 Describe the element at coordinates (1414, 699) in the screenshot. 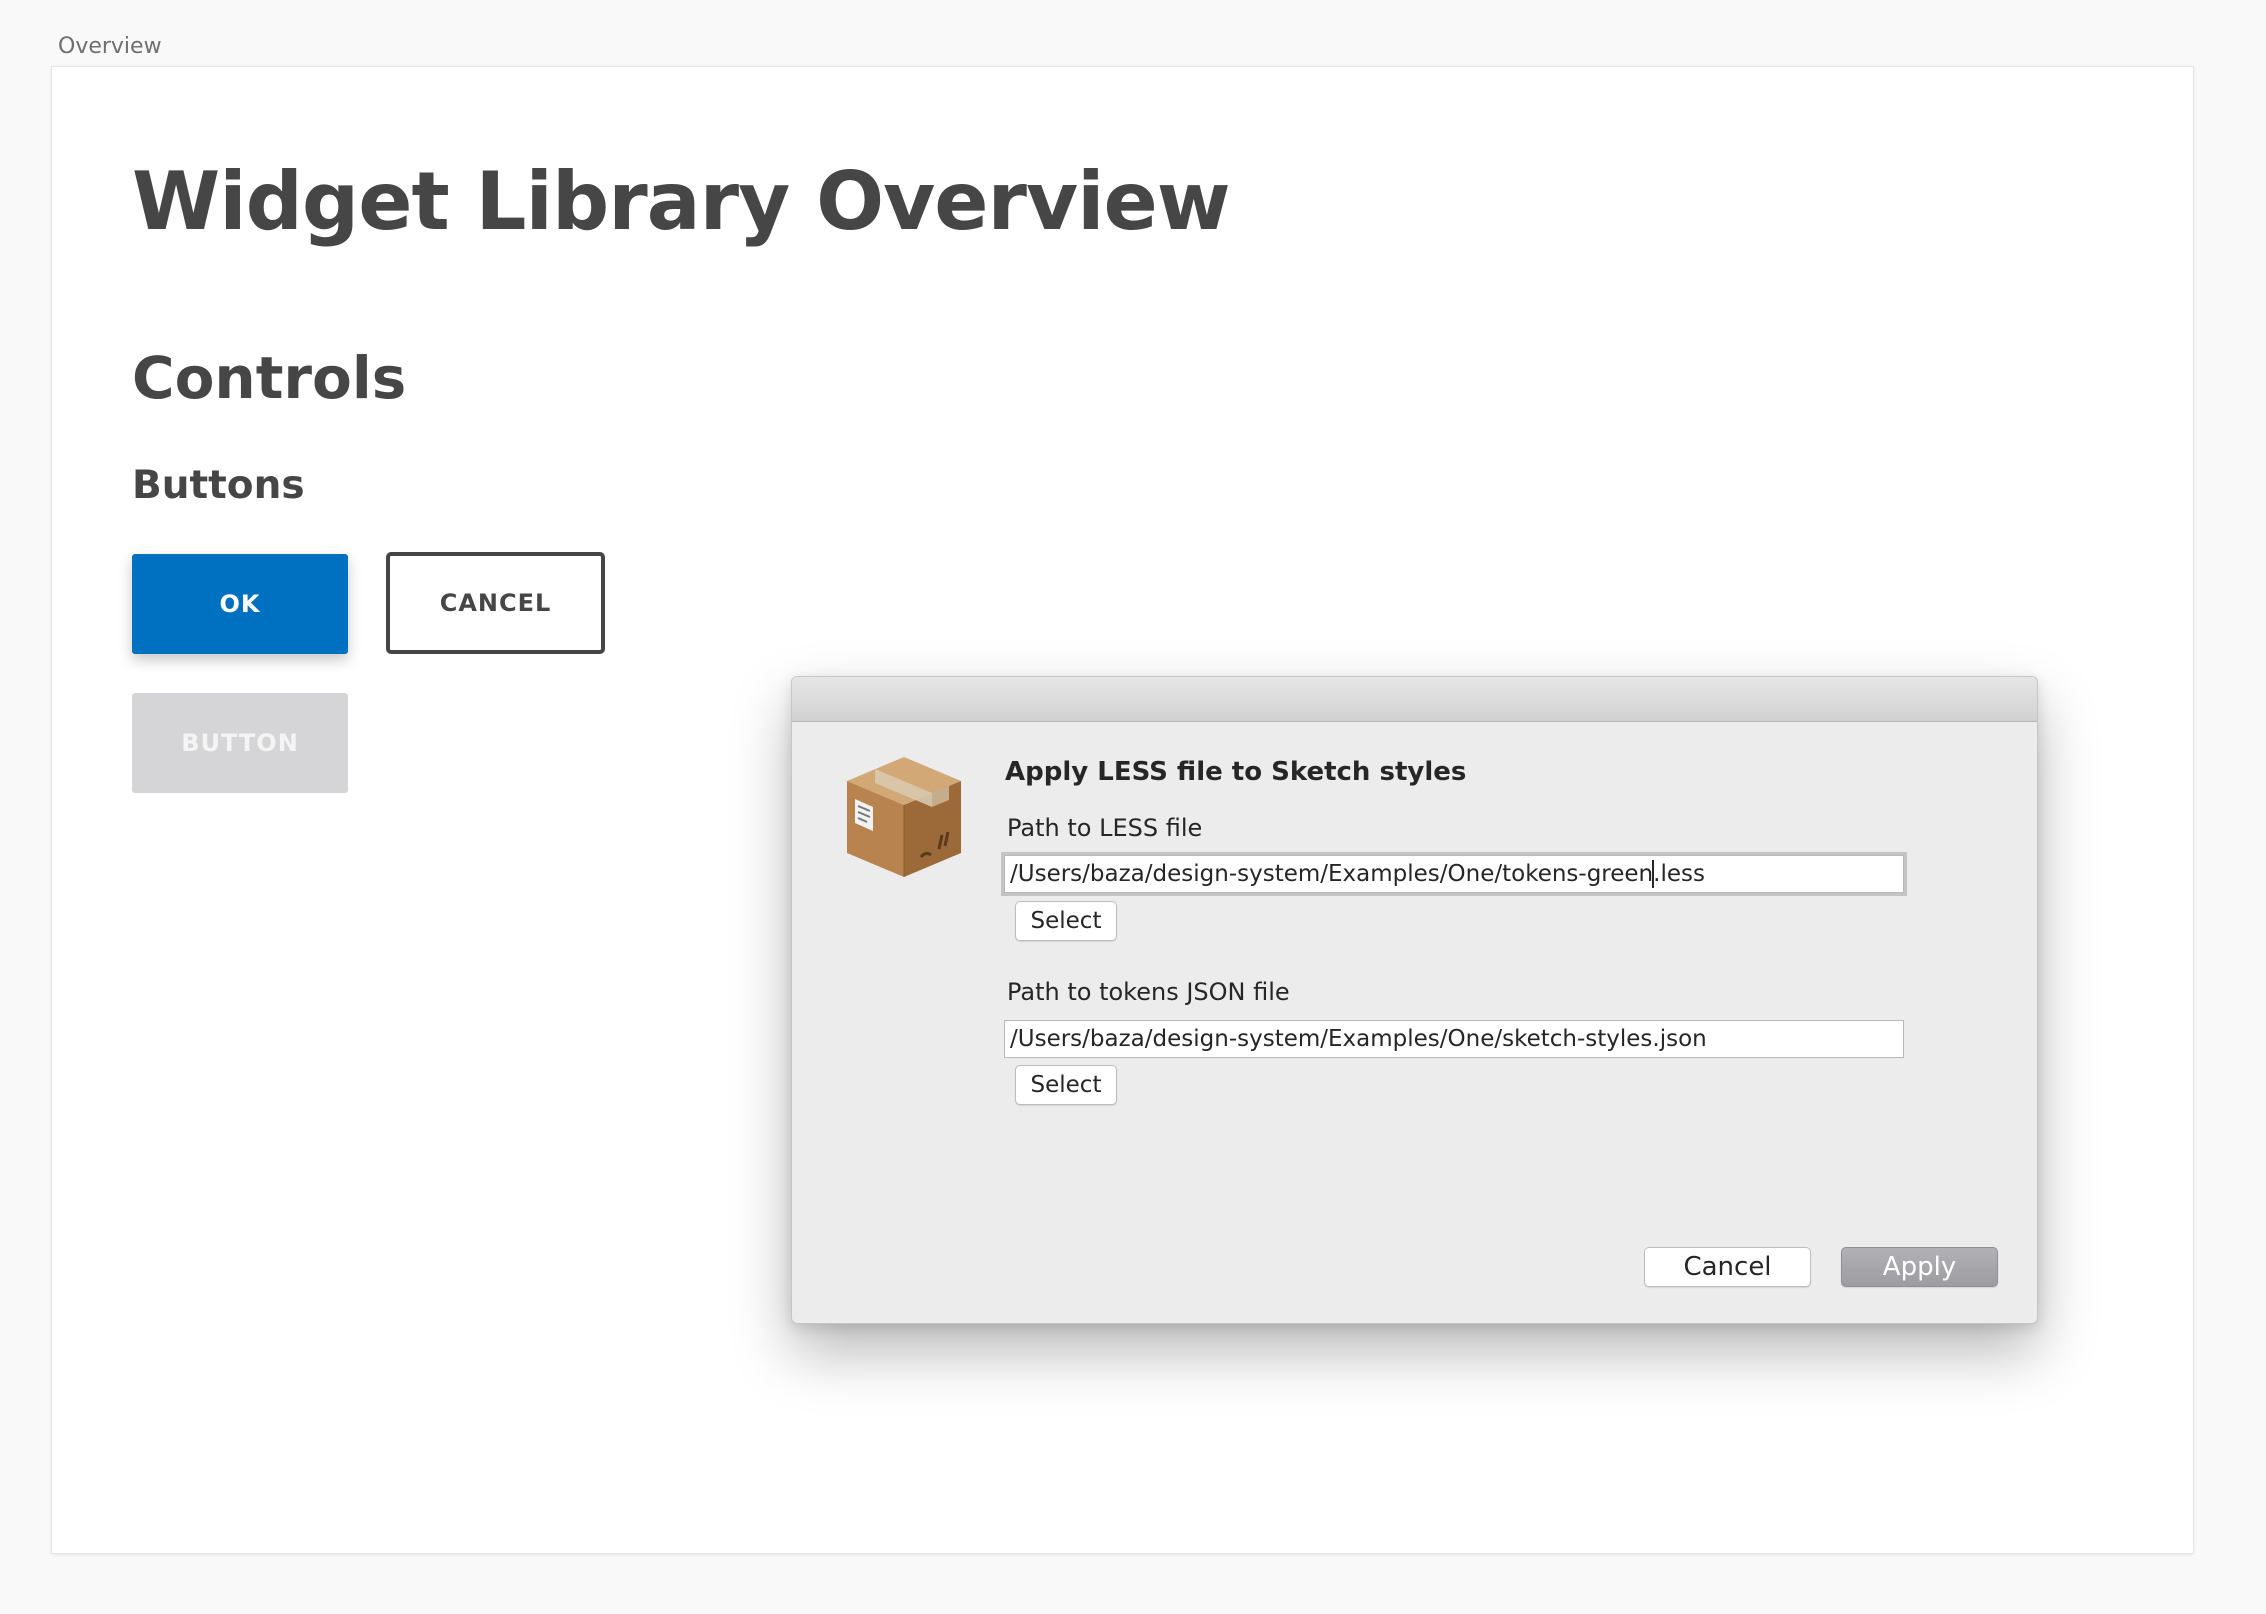

I see `dialog-titlebar` at that location.